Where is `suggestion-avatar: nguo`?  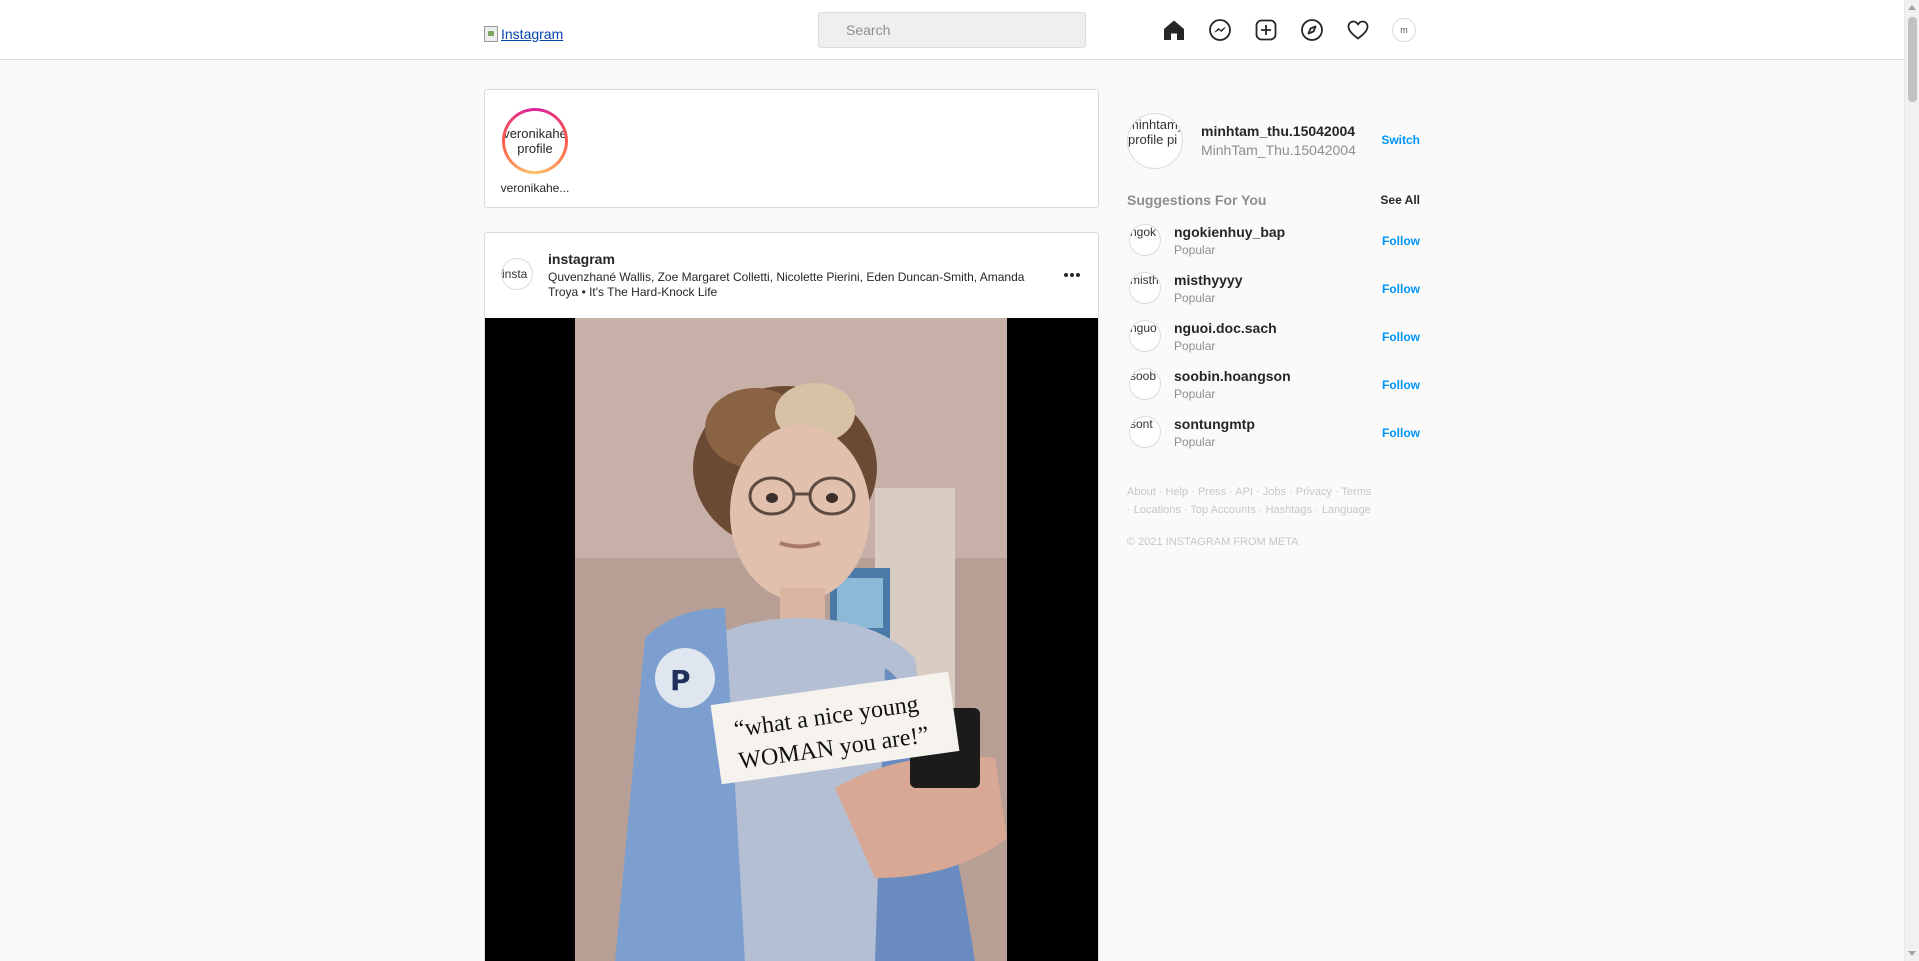
suggestion-avatar: nguo is located at coordinates (1145, 336).